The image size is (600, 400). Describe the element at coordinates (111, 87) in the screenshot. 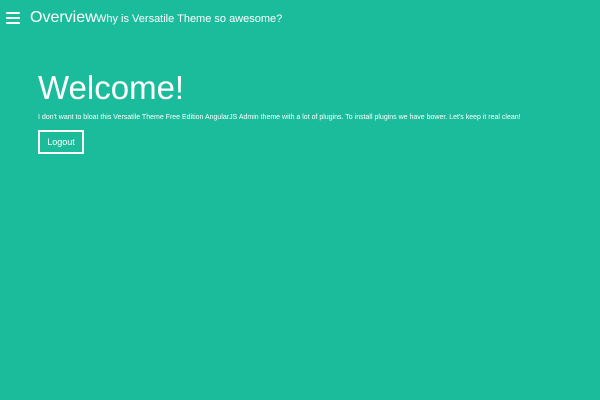

I see `welcome-heading: Welcome!` at that location.